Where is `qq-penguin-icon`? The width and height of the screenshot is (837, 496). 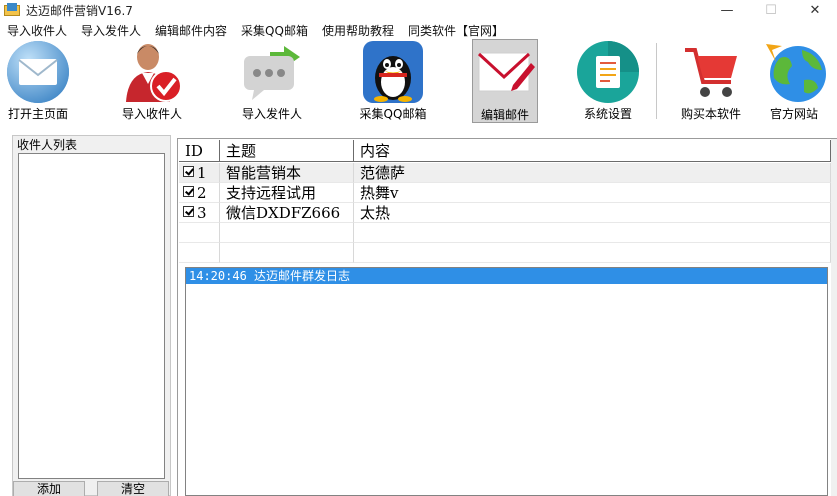
qq-penguin-icon is located at coordinates (393, 72).